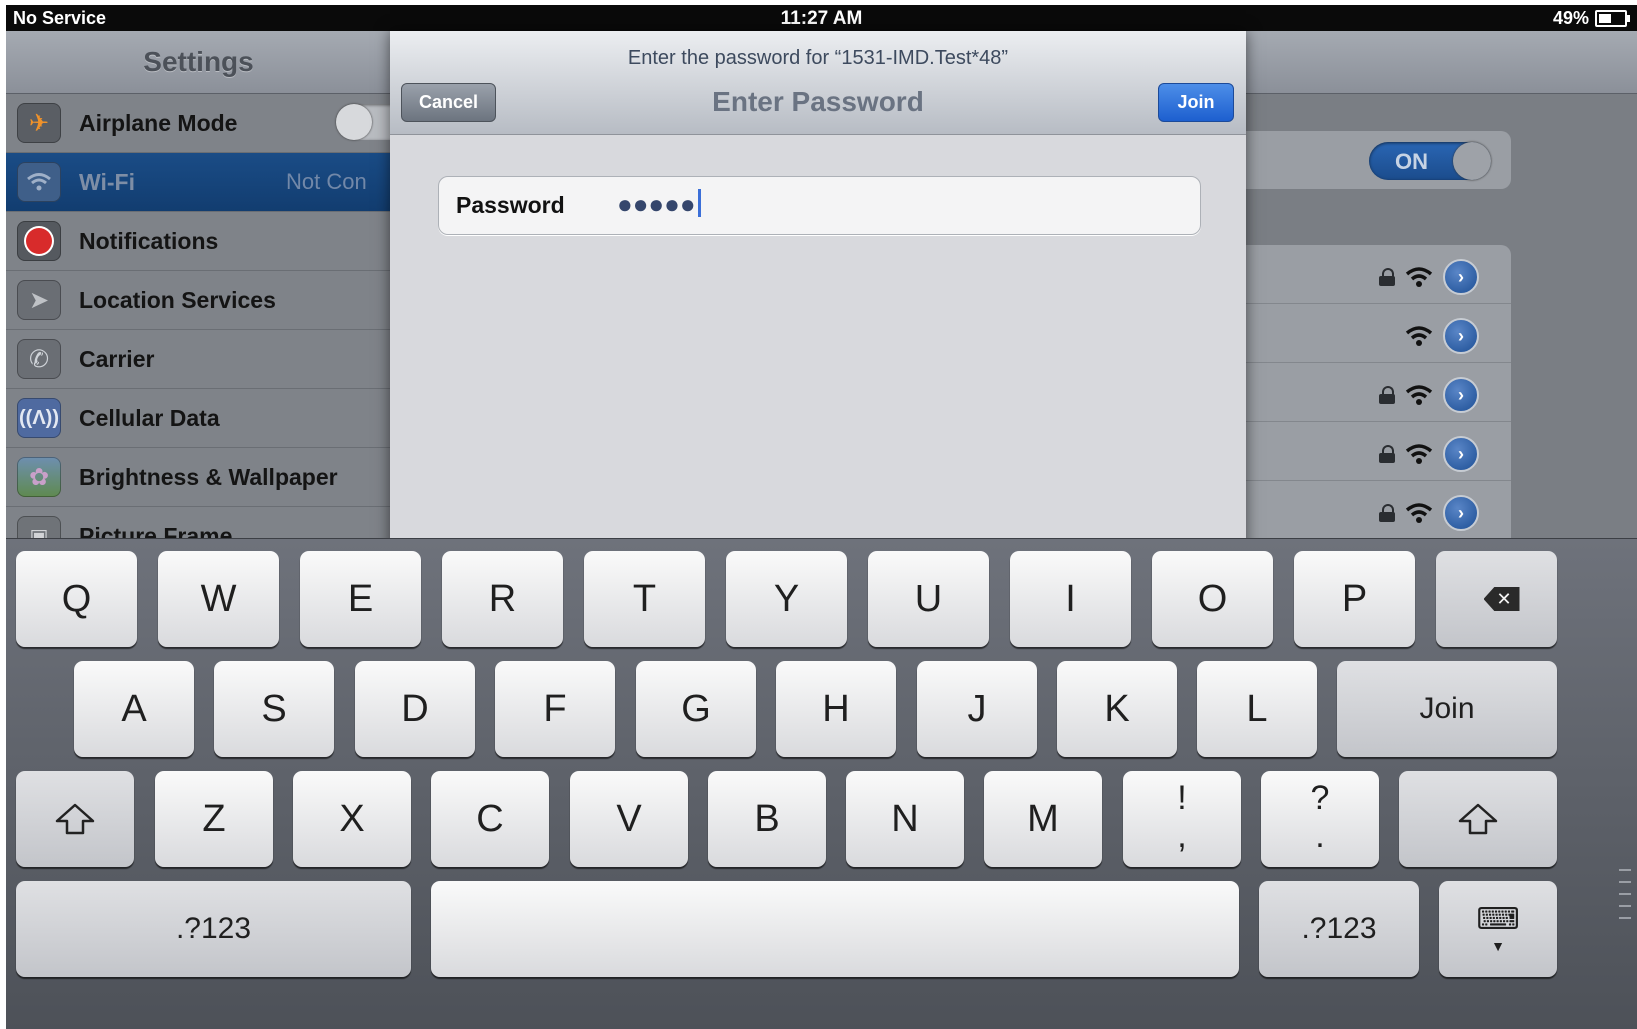 Image resolution: width=1637 pixels, height=1029 pixels. I want to click on network-list: › › › › ›, so click(1361, 410).